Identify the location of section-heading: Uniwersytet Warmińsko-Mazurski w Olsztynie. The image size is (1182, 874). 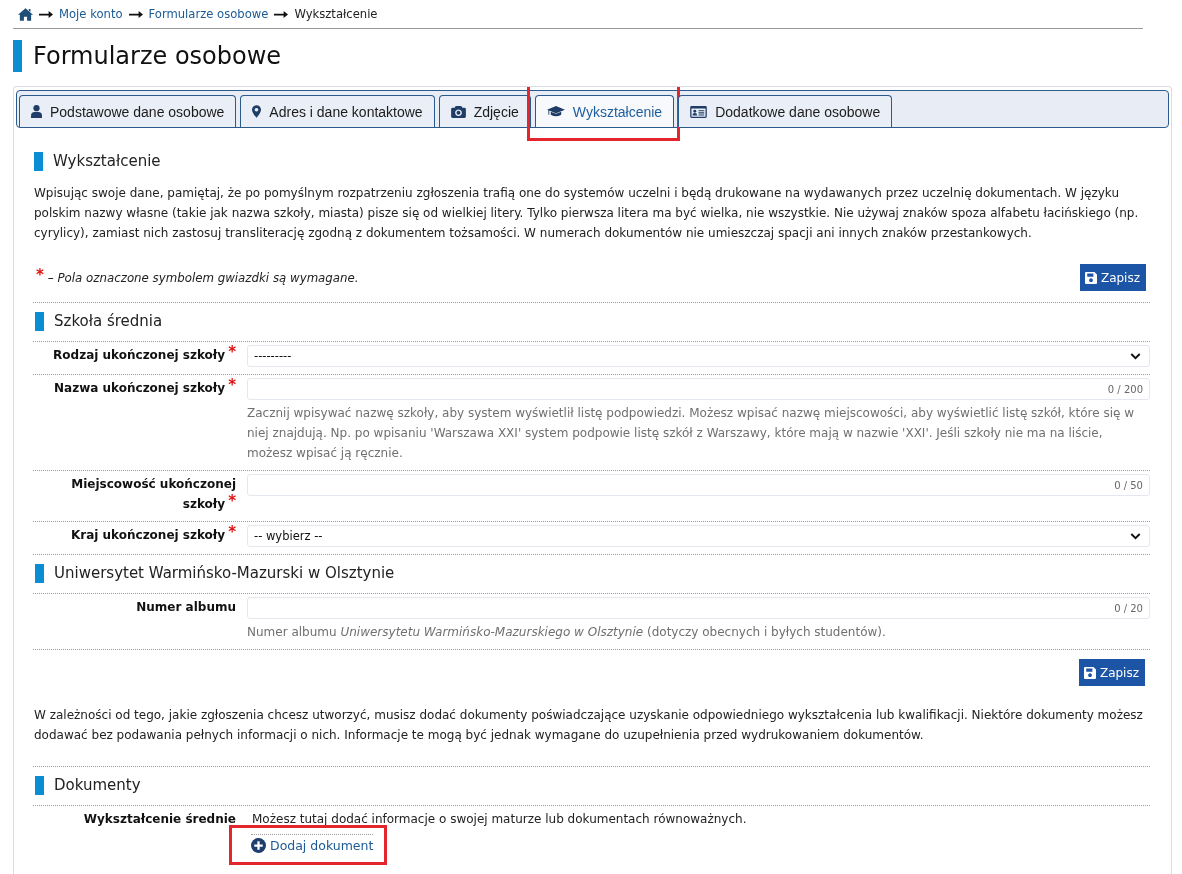
(592, 573).